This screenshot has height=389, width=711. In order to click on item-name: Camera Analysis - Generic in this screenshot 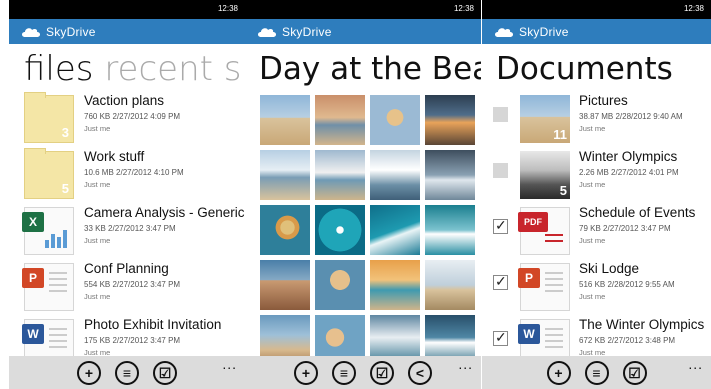, I will do `click(164, 212)`.